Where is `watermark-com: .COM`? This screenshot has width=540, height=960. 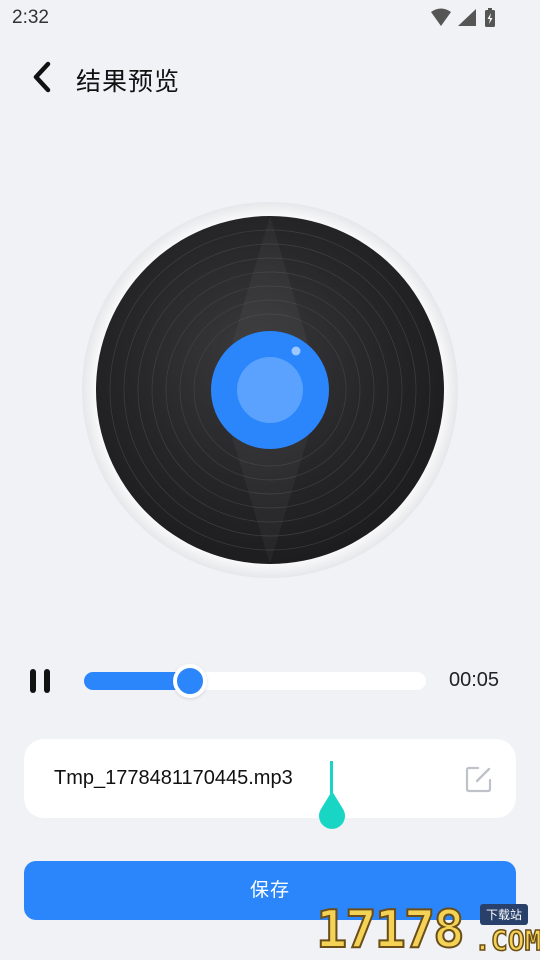
watermark-com: .COM is located at coordinates (506, 940).